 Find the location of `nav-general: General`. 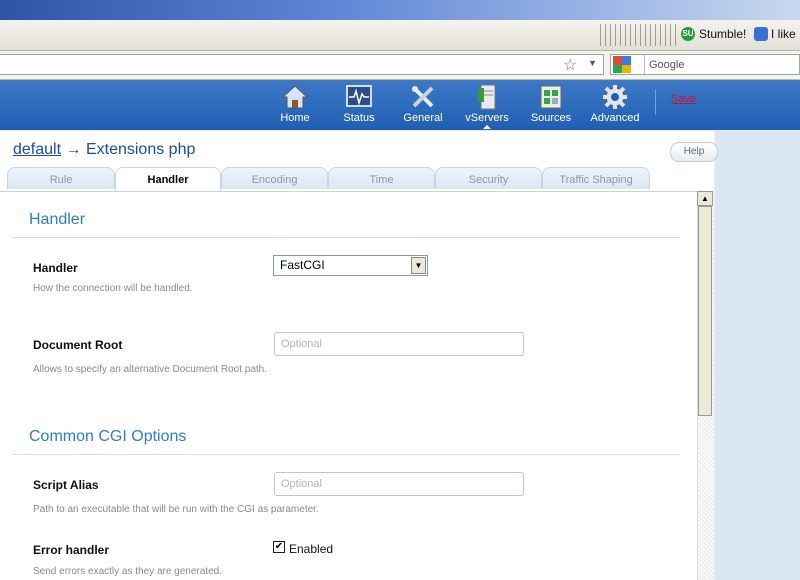

nav-general: General is located at coordinates (423, 104).